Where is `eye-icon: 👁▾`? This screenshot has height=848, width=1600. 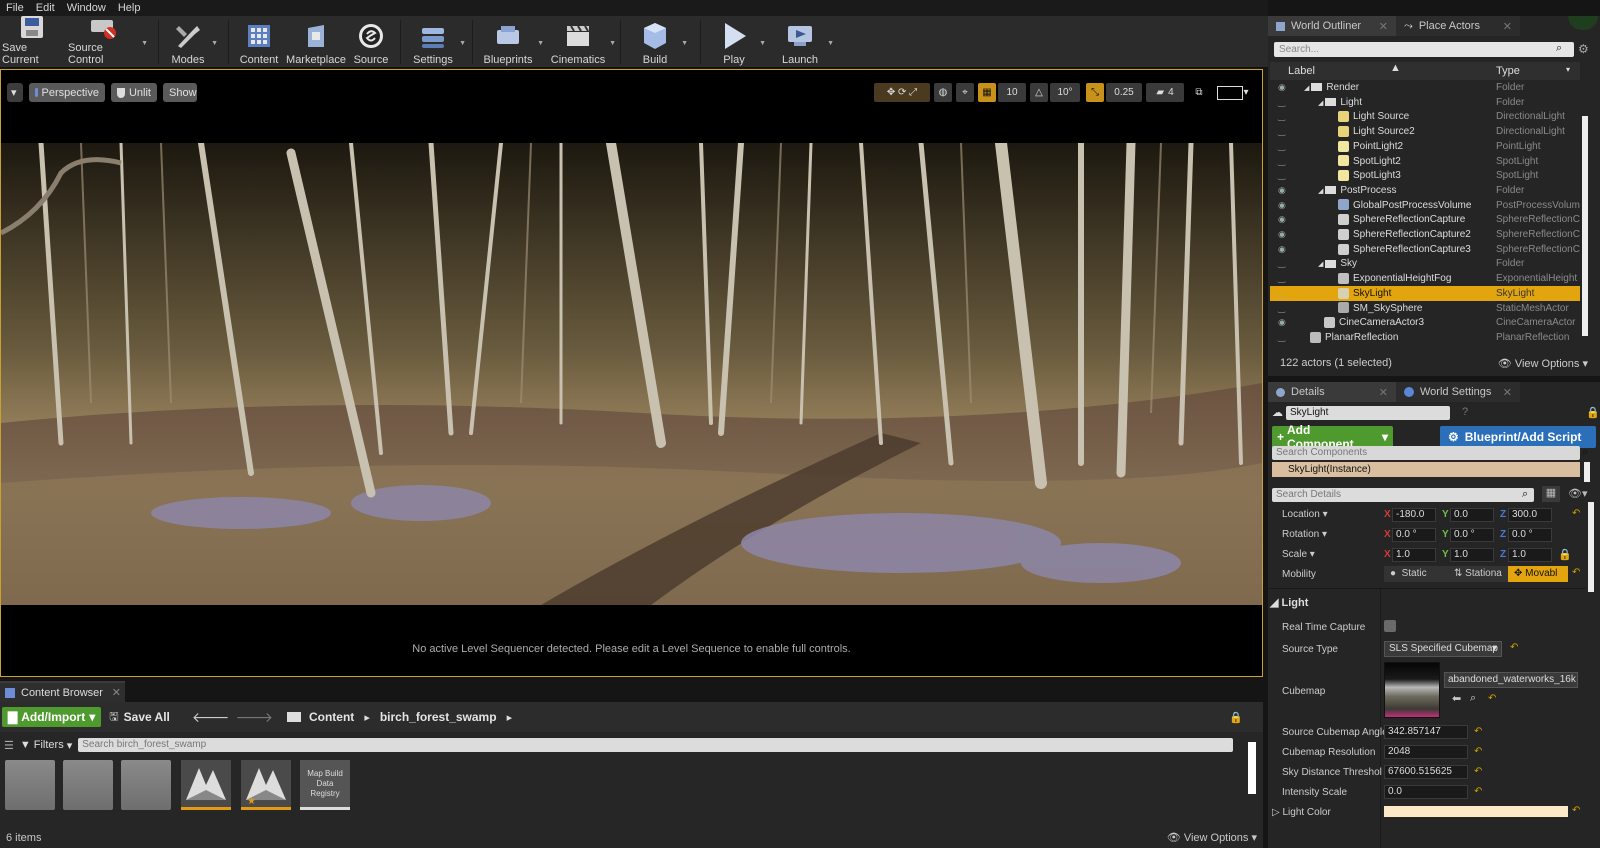
eye-icon: 👁▾ is located at coordinates (1578, 493).